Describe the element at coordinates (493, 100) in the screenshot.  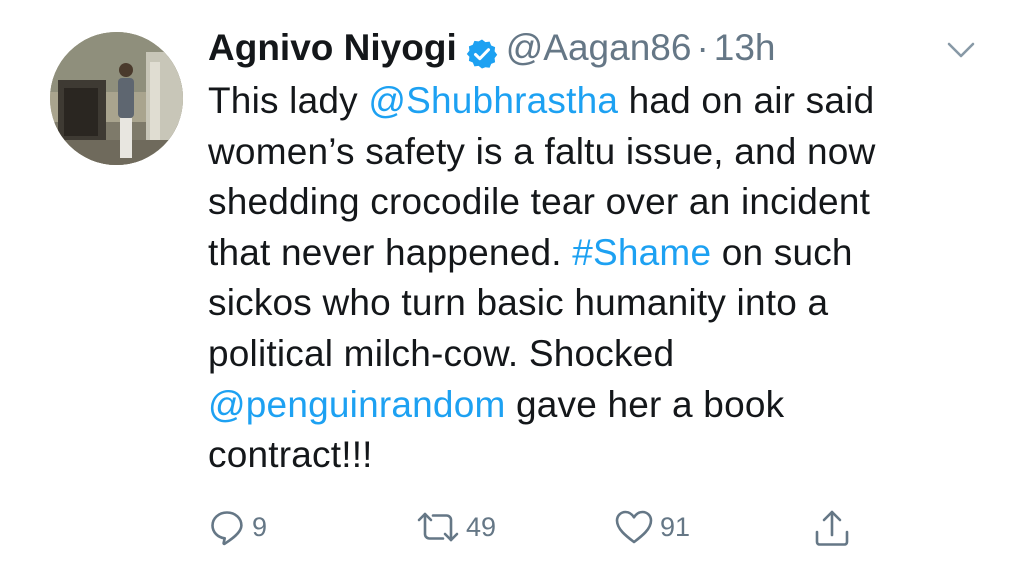
I see `mention-link: @Shubhrastha` at that location.